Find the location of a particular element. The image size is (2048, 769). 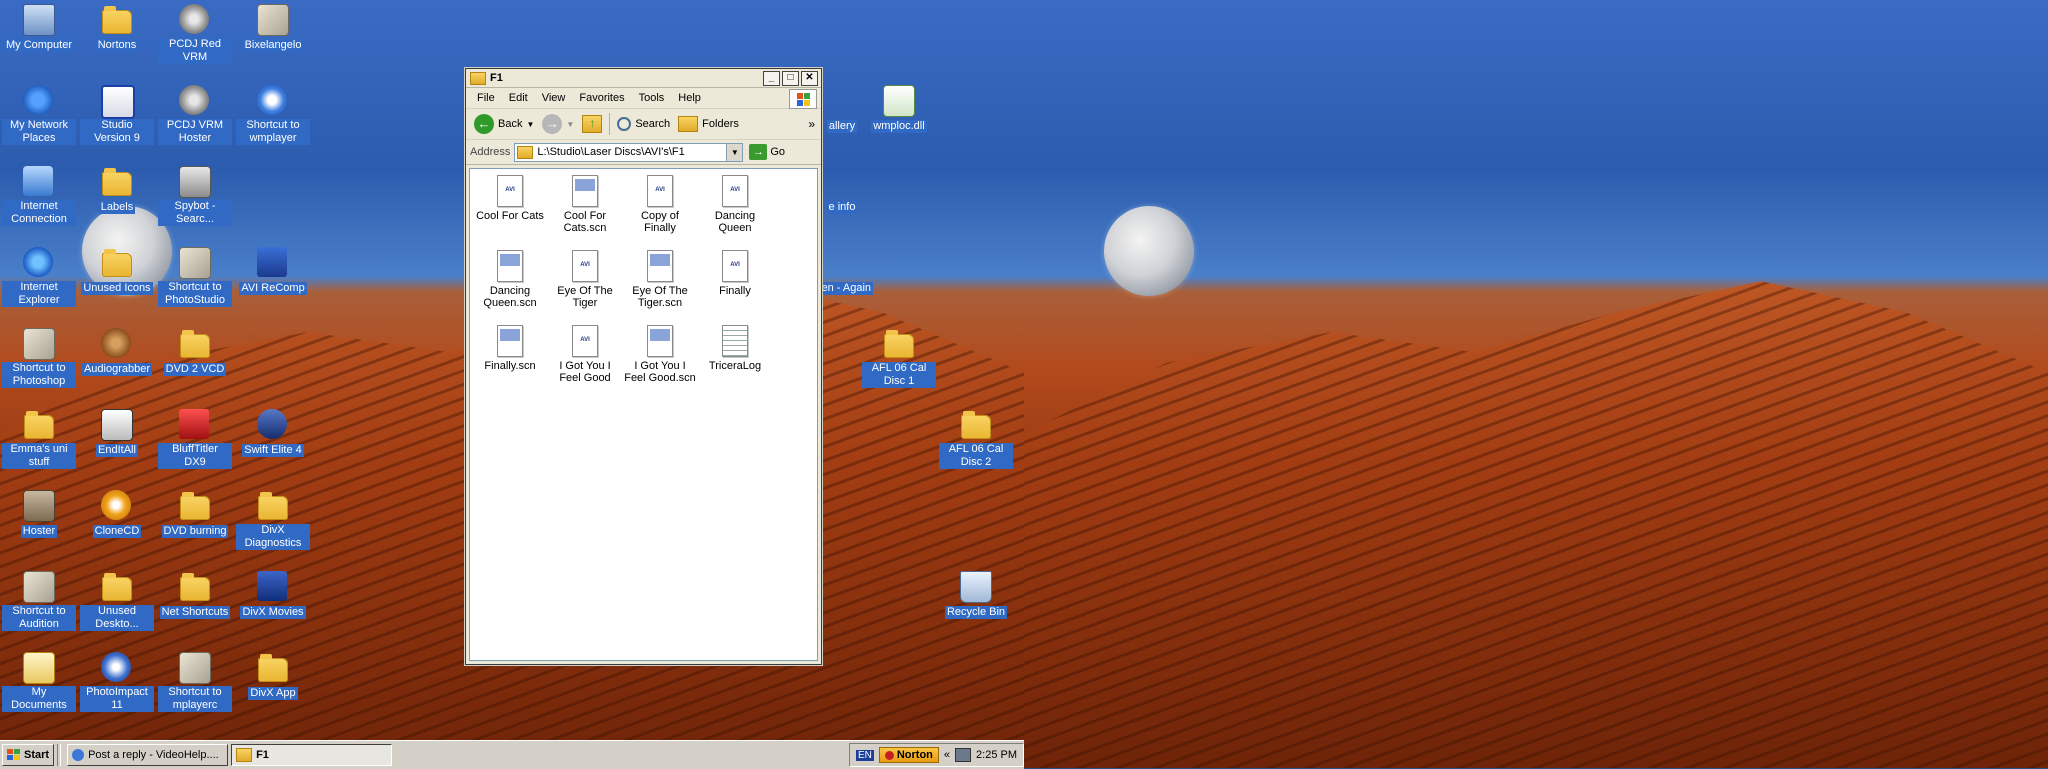

forward-button: → ▼ is located at coordinates (558, 124).